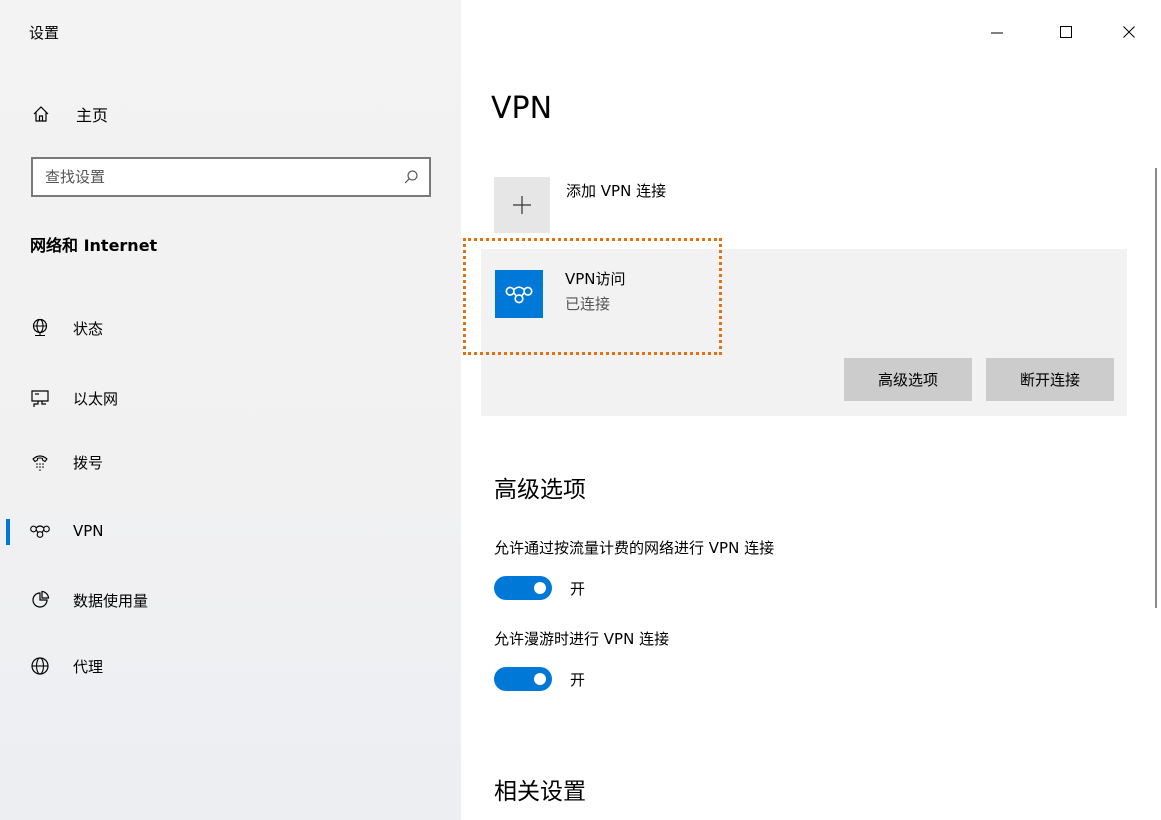  Describe the element at coordinates (40, 666) in the screenshot. I see `globe-icon` at that location.